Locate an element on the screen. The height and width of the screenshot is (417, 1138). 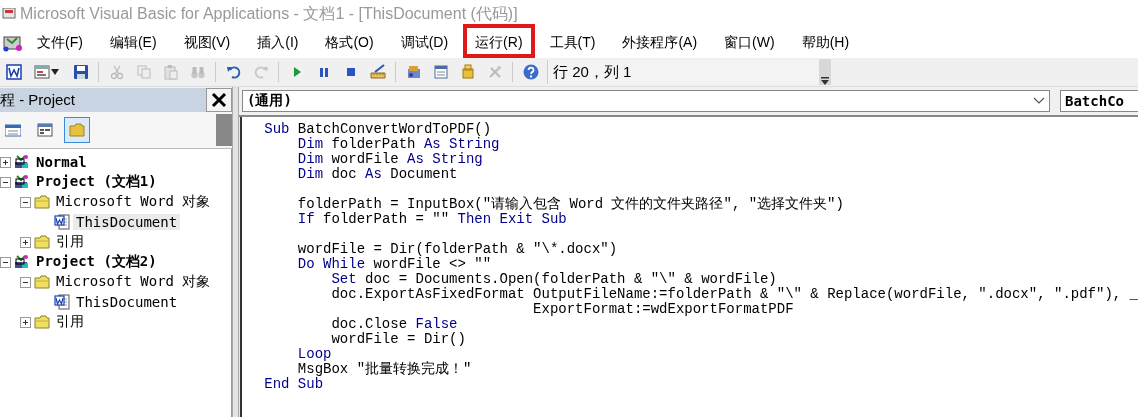
caret-icon is located at coordinates (55, 72).